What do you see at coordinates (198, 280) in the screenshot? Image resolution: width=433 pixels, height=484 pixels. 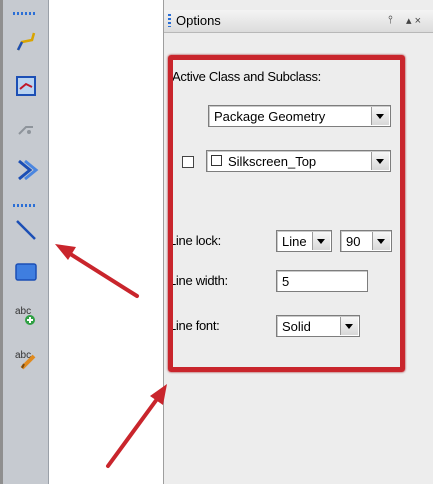 I see `line-width-label: Line width:` at bounding box center [198, 280].